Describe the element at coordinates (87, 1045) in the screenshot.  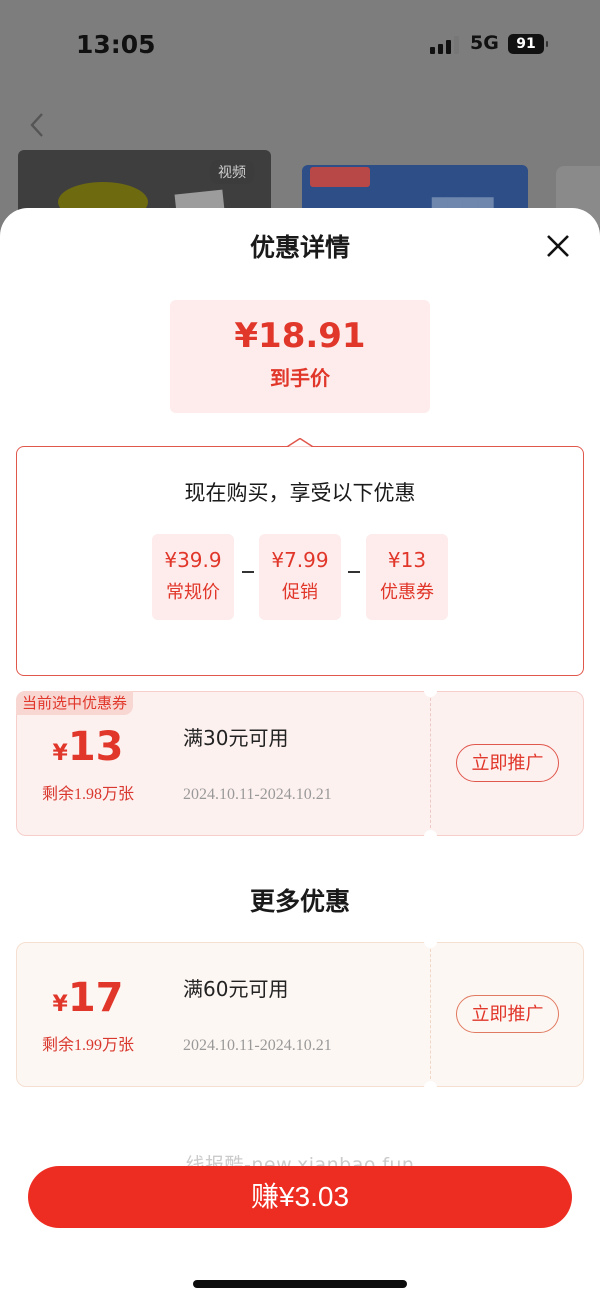
I see `coupon-remaining: 剩余1.99万张` at that location.